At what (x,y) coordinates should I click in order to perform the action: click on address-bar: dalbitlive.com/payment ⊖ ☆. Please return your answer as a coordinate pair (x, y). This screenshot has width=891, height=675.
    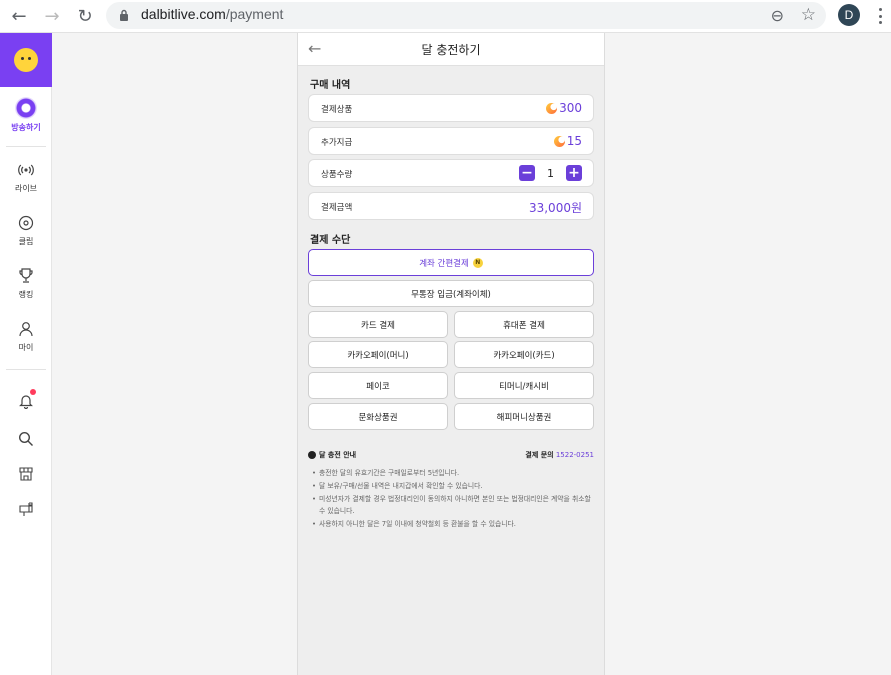
    Looking at the image, I should click on (466, 15).